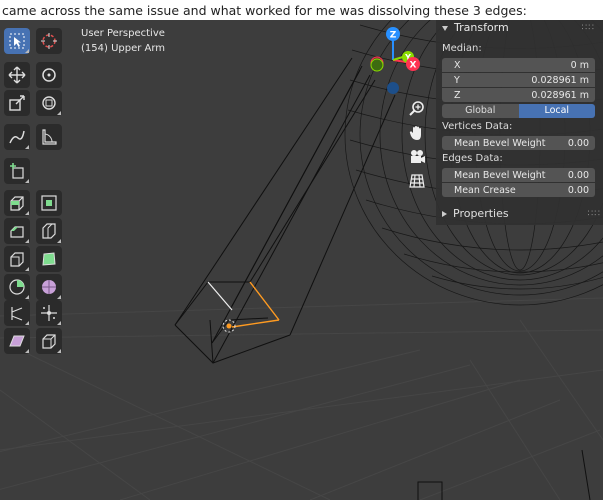 The height and width of the screenshot is (500, 603). What do you see at coordinates (220, 296) in the screenshot?
I see `active-edge` at bounding box center [220, 296].